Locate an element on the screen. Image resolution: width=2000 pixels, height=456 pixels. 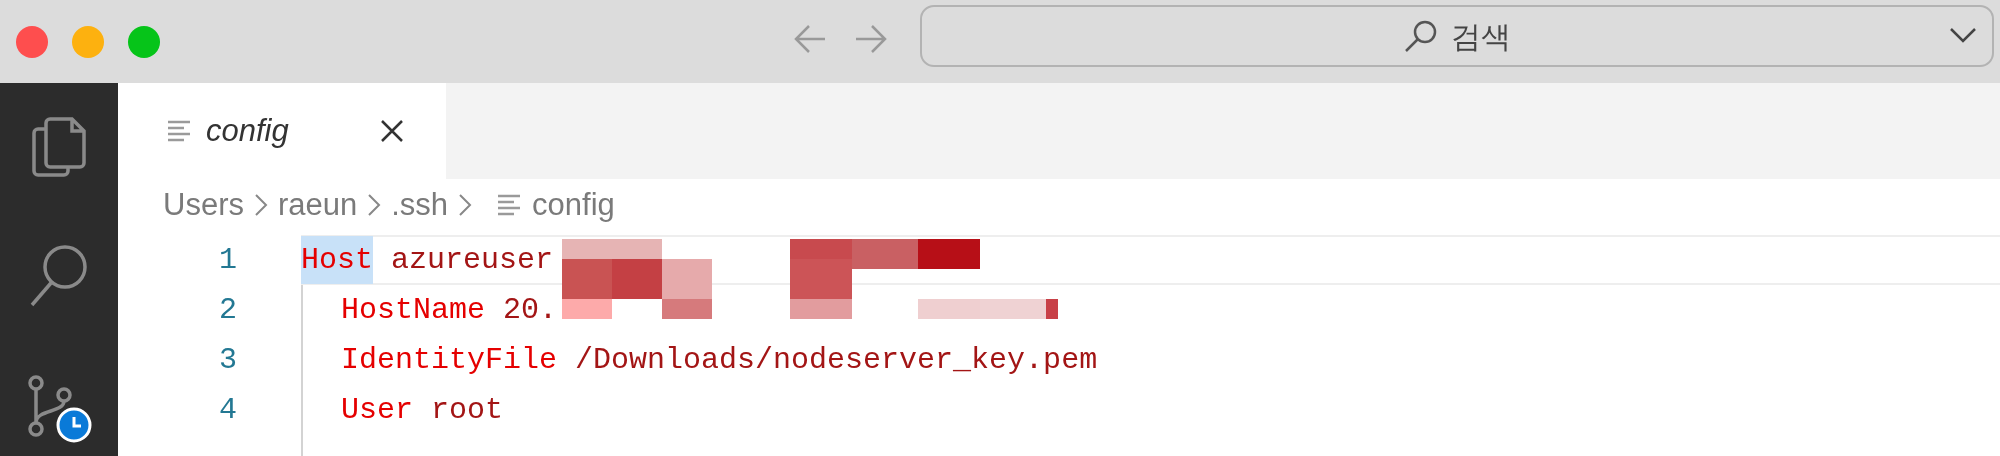
line-number: 2 is located at coordinates (227, 310).